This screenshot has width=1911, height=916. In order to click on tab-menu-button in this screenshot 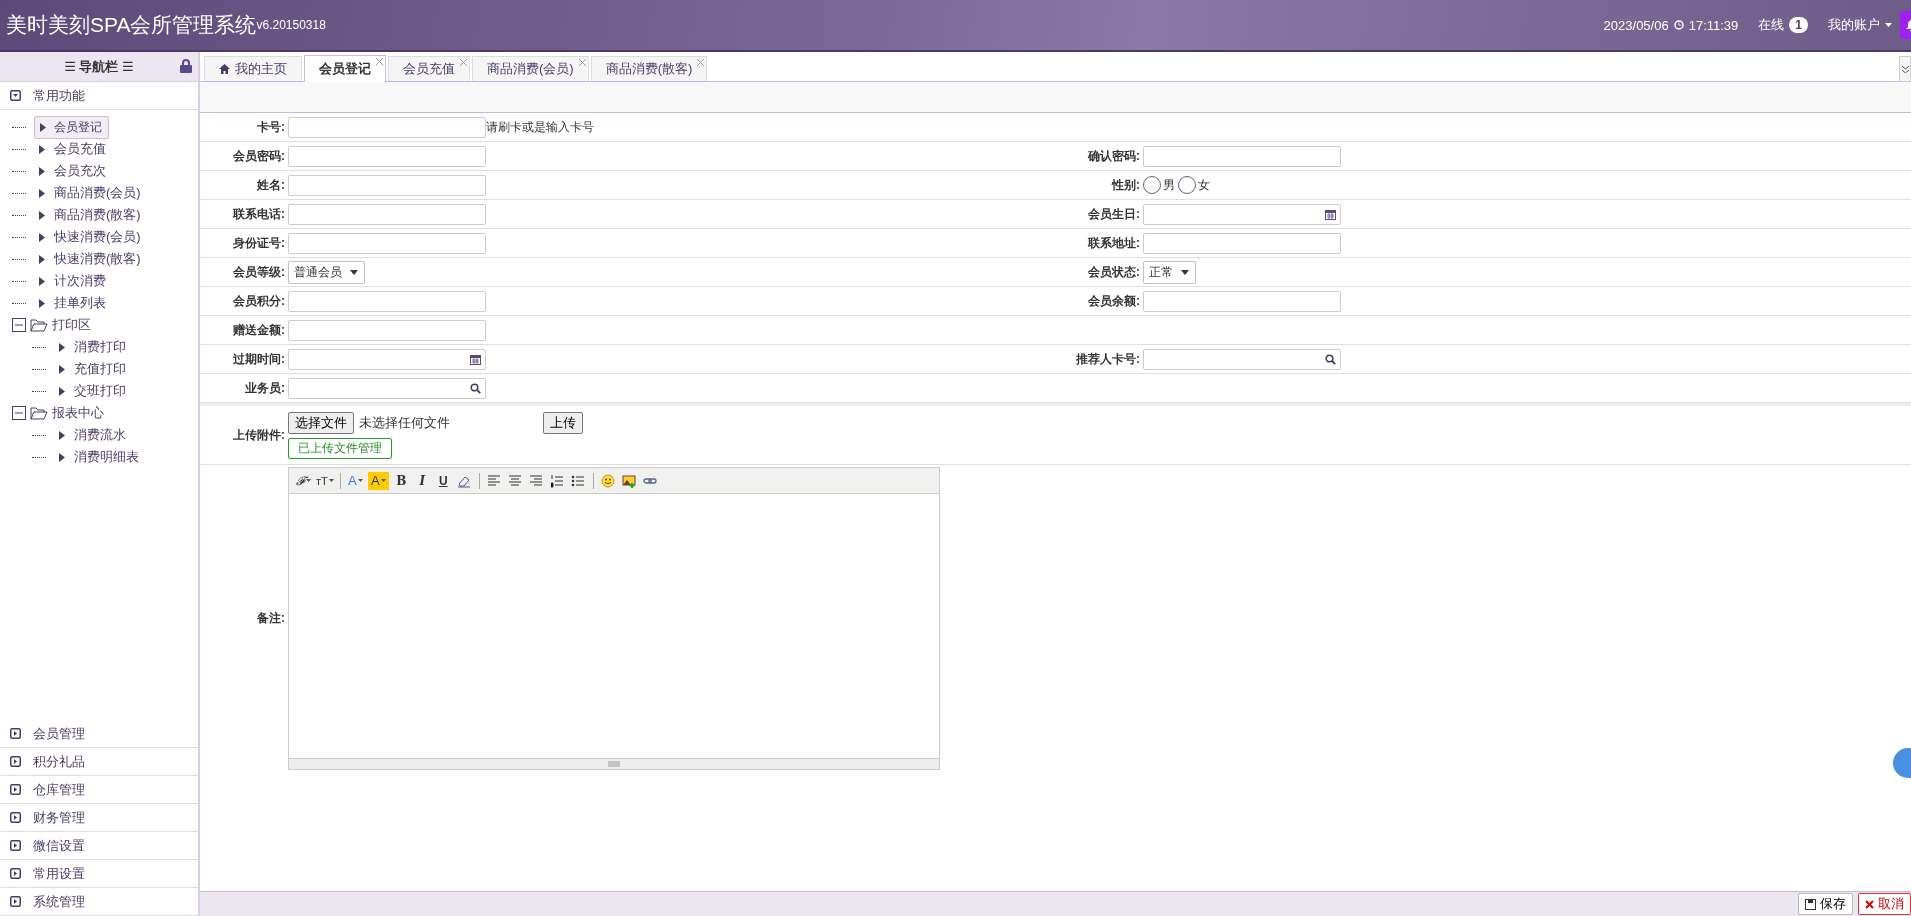, I will do `click(1905, 69)`.